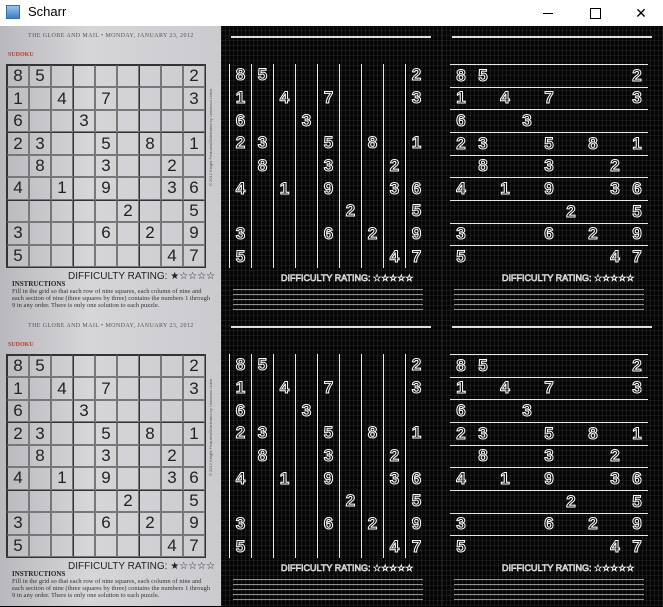 This screenshot has height=607, width=663. I want to click on edge-sudoku-grid: 8521473632358183241936253629547, so click(328, 166).